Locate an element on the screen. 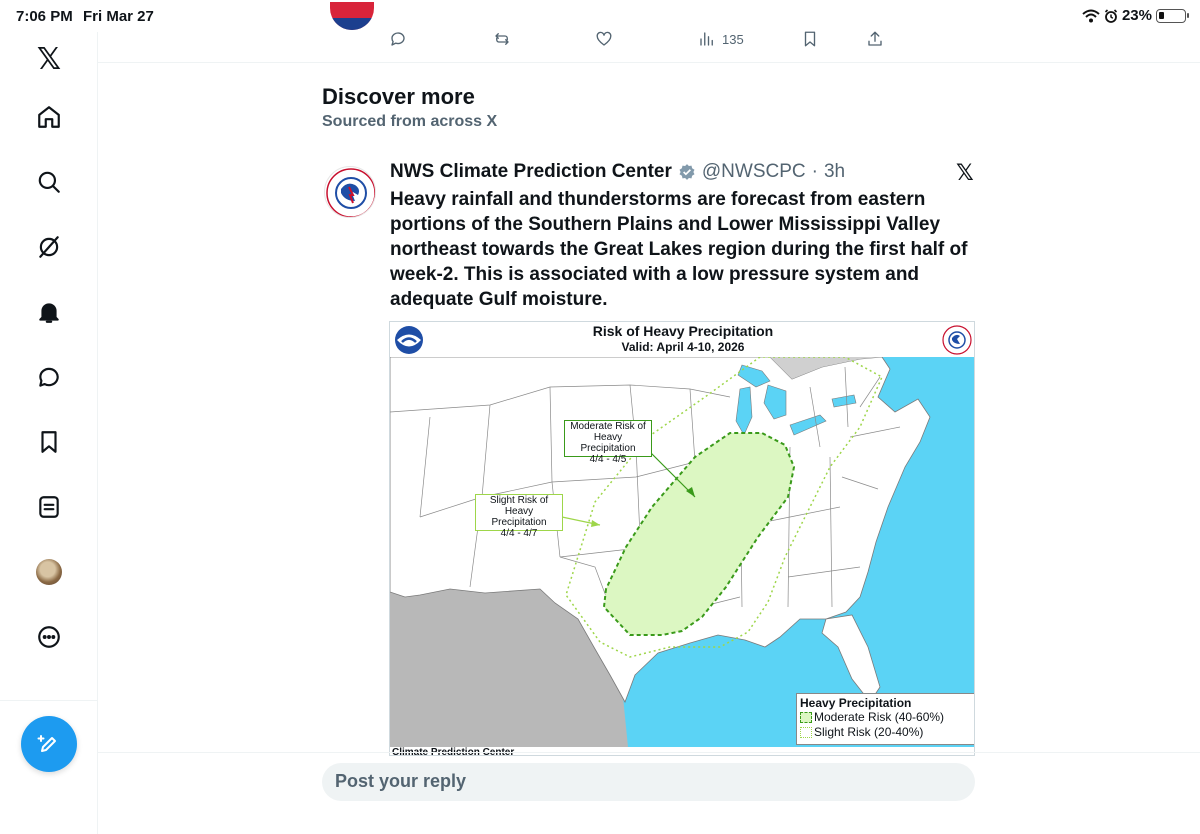  sidebar-item-profile is located at coordinates (49, 572).